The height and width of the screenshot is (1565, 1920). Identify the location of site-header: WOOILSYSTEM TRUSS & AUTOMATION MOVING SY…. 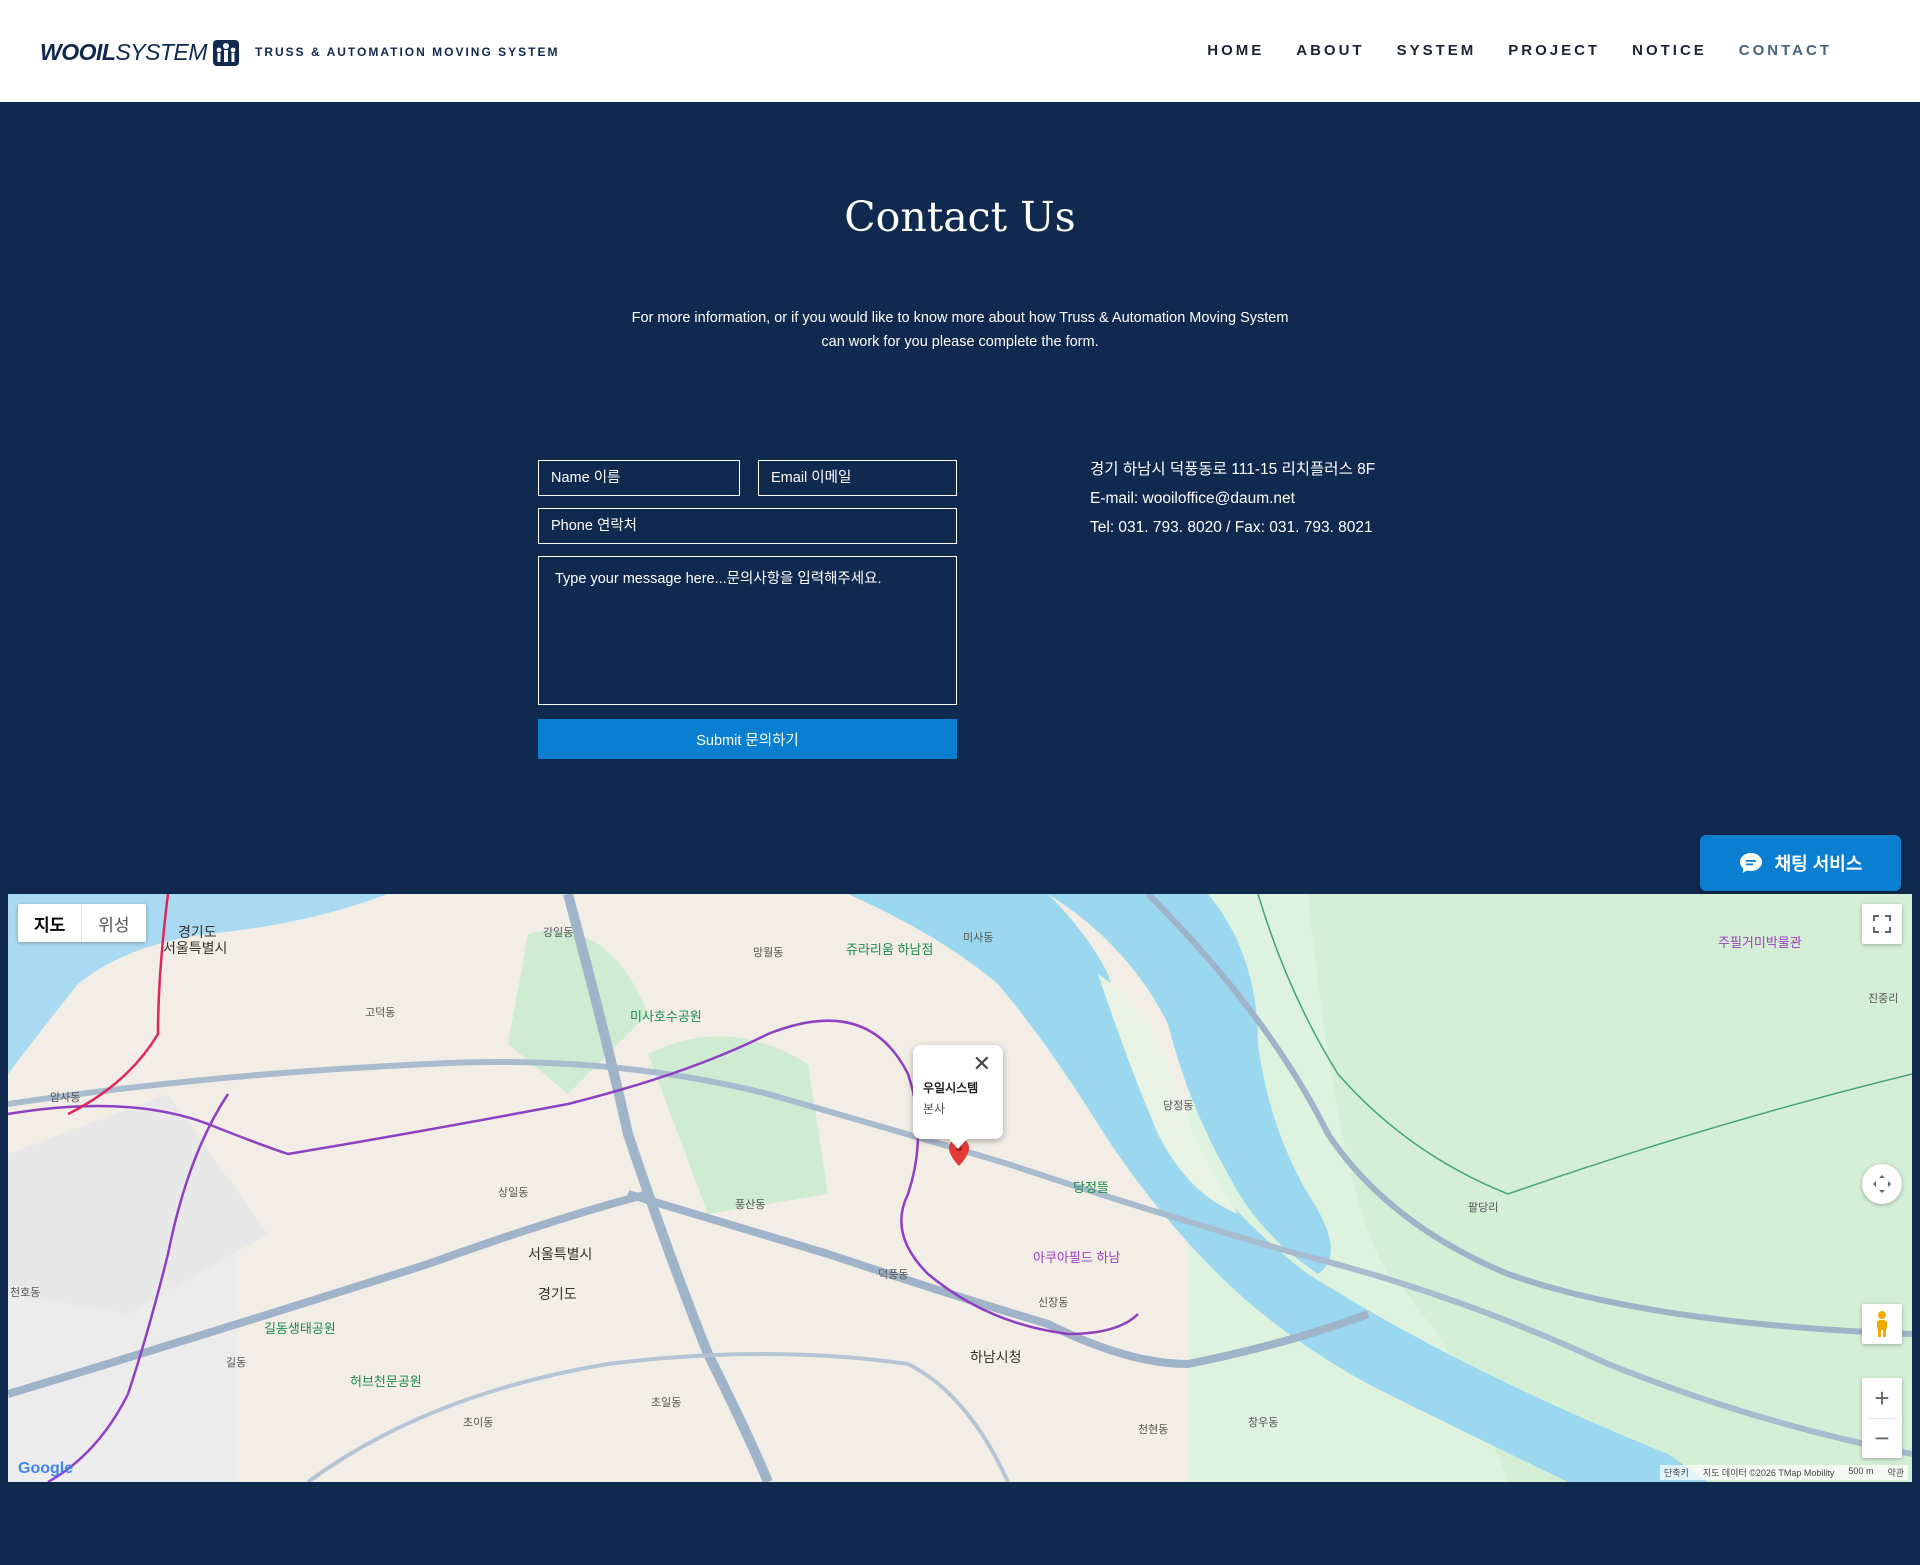
(960, 51).